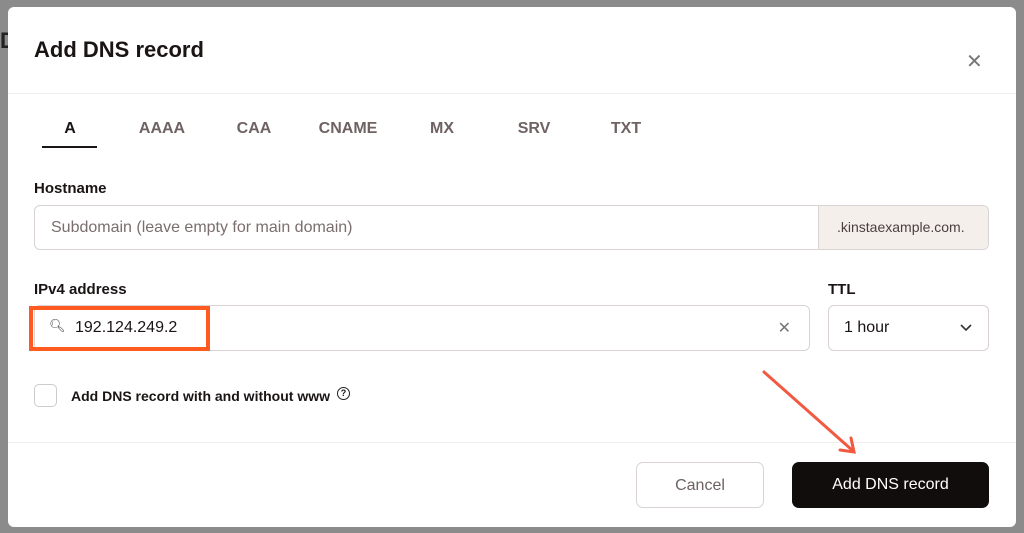 Image resolution: width=1024 pixels, height=533 pixels. Describe the element at coordinates (842, 289) in the screenshot. I see `ttl-label: TTL` at that location.